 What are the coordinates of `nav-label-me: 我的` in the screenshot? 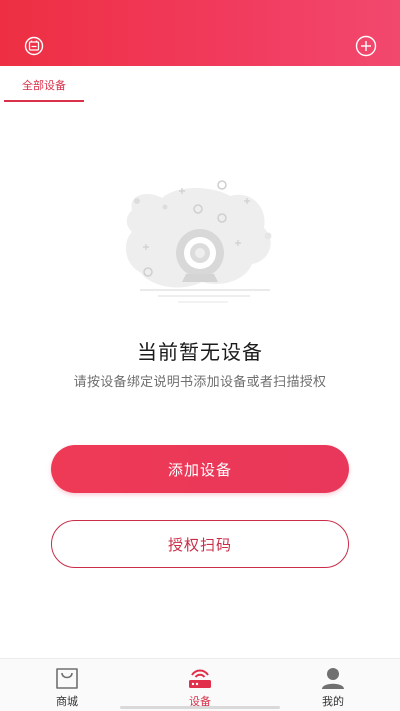 It's located at (333, 701).